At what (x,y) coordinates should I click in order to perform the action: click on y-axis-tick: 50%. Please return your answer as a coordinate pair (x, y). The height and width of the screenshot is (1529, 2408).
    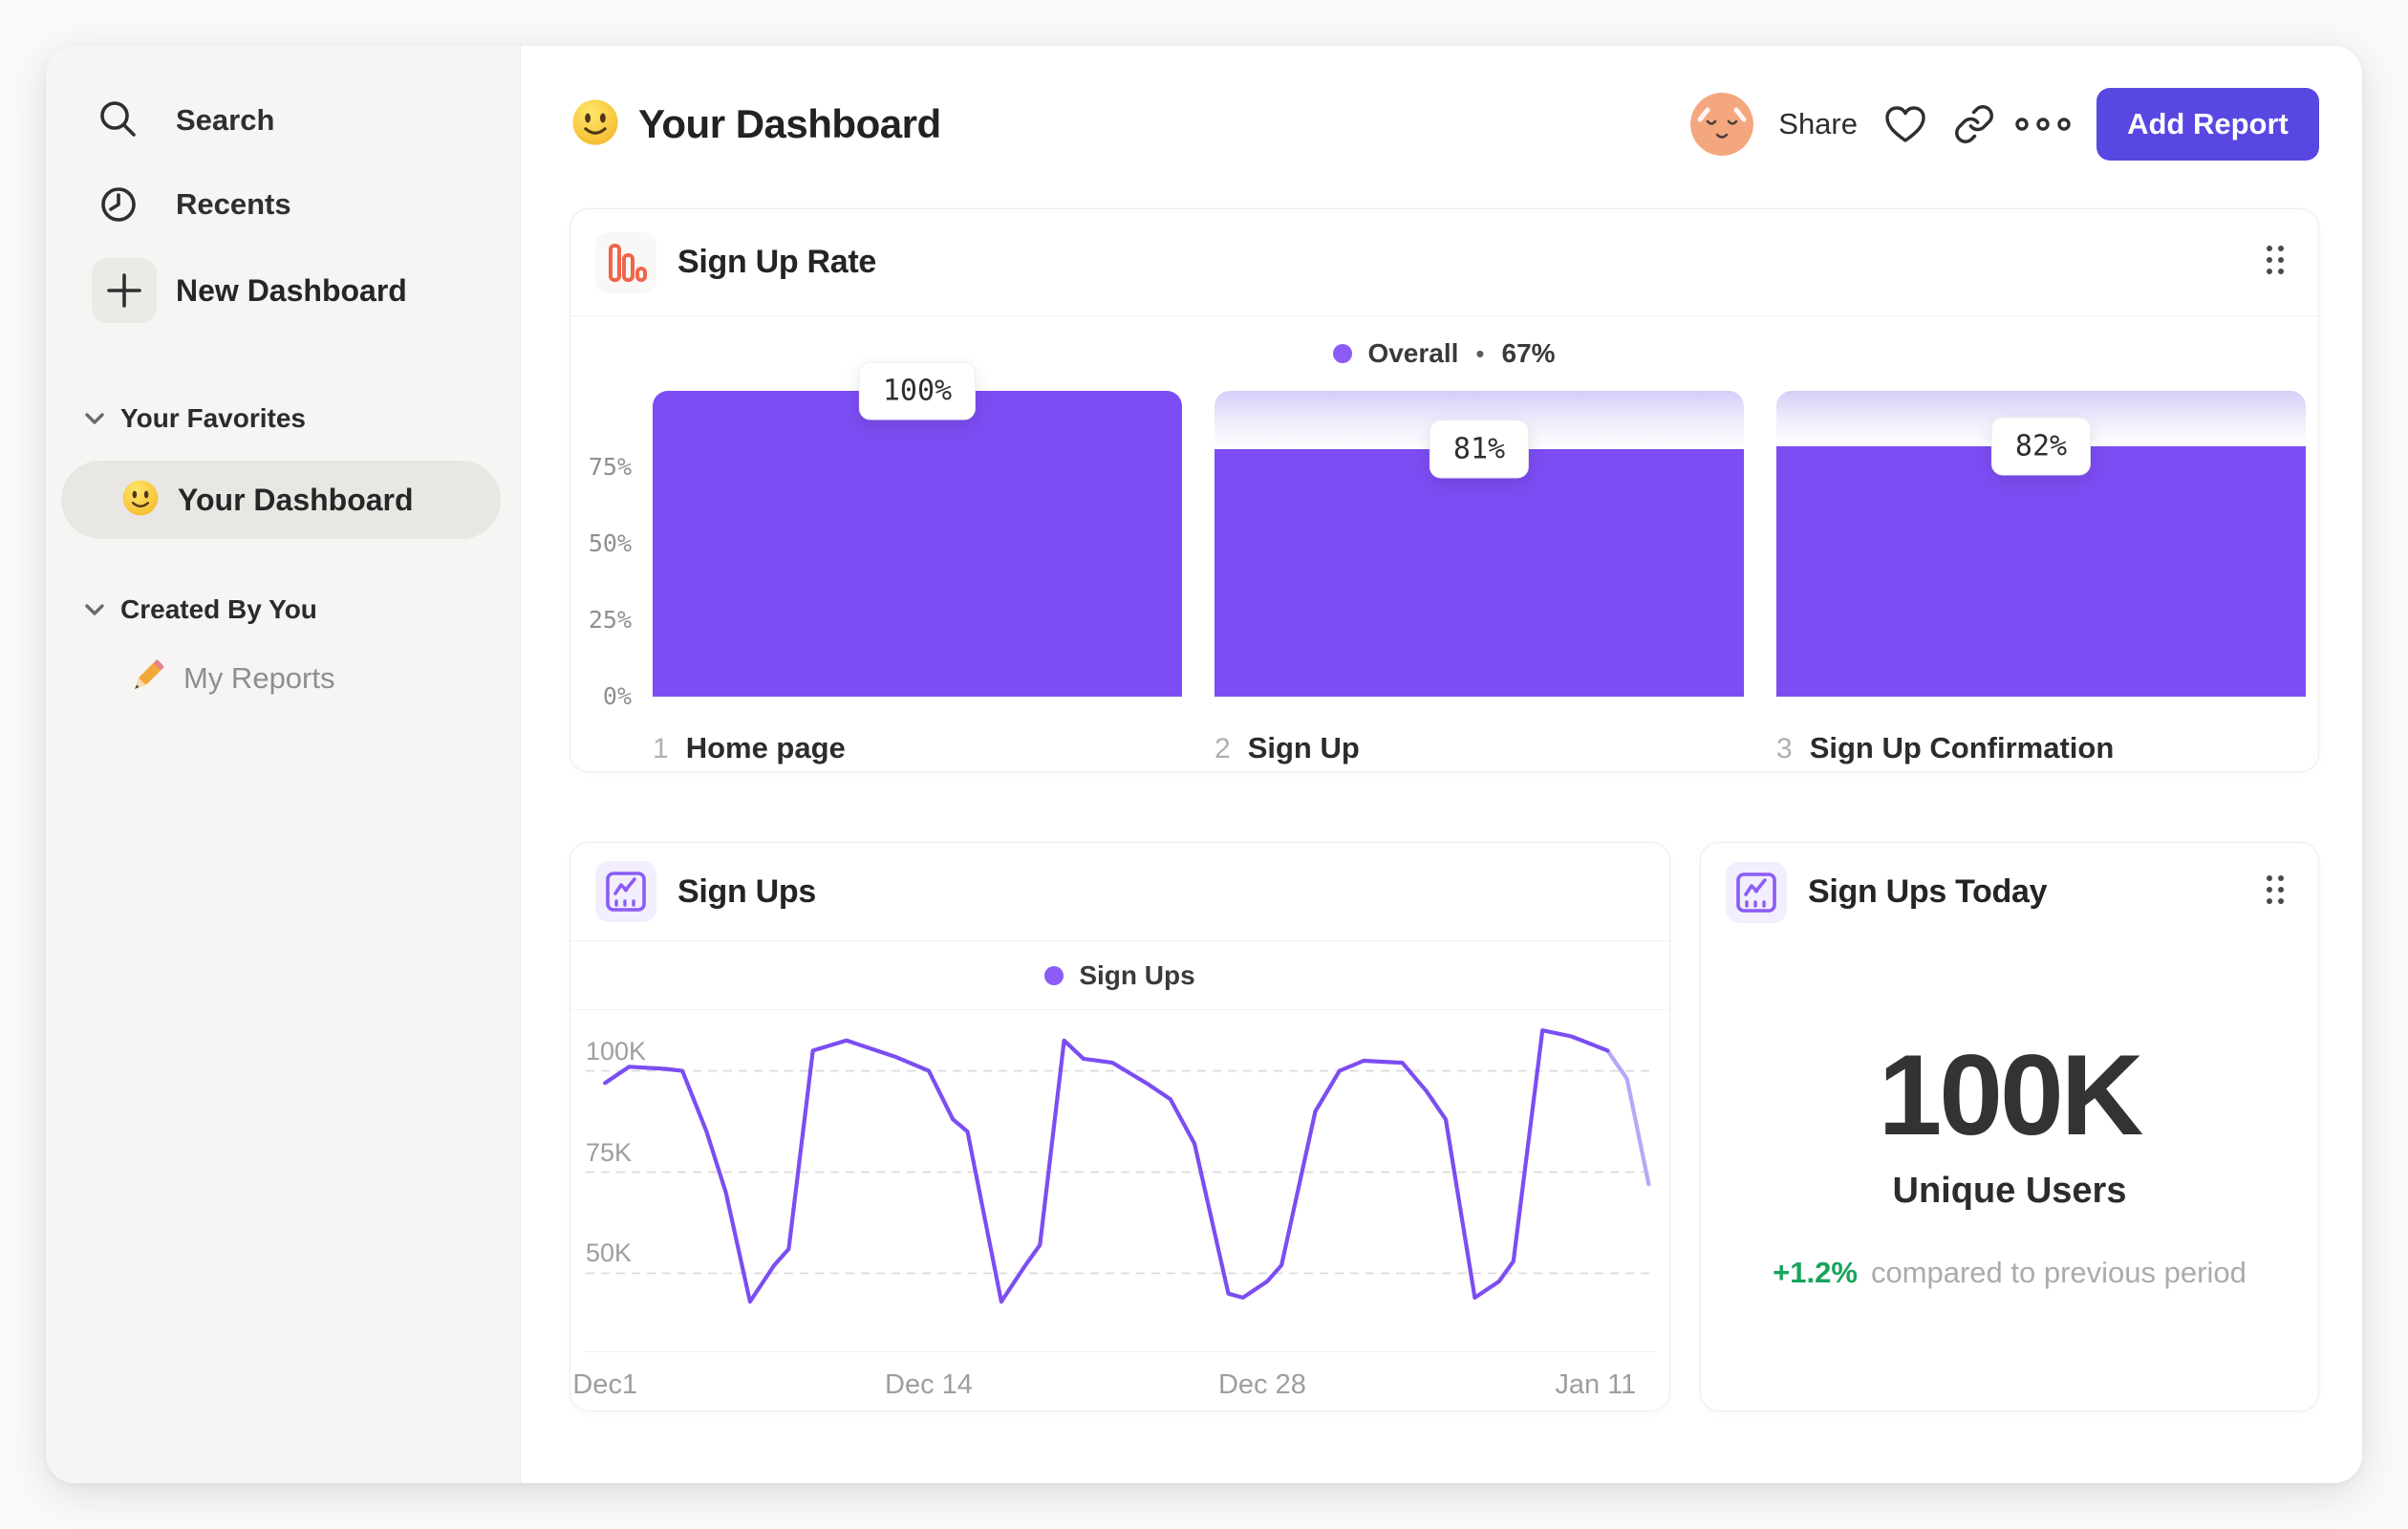
    Looking at the image, I should click on (610, 543).